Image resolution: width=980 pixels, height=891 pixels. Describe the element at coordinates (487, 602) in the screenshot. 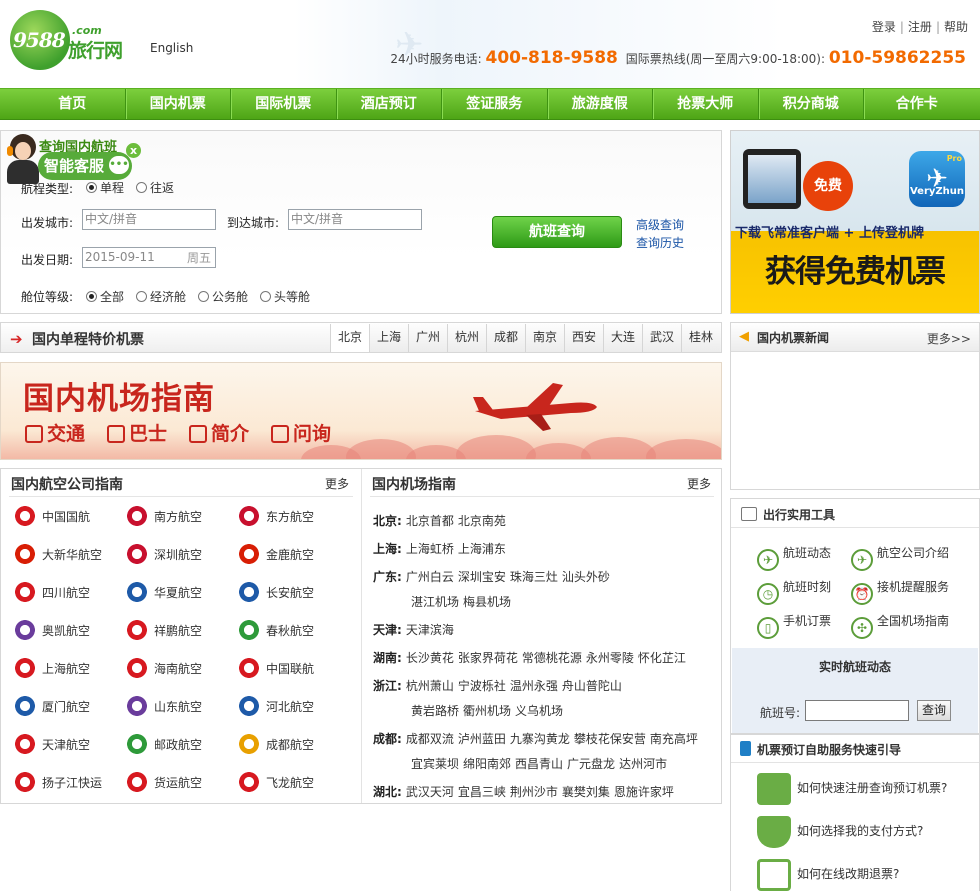

I see `airport-link: 梅县机场` at that location.